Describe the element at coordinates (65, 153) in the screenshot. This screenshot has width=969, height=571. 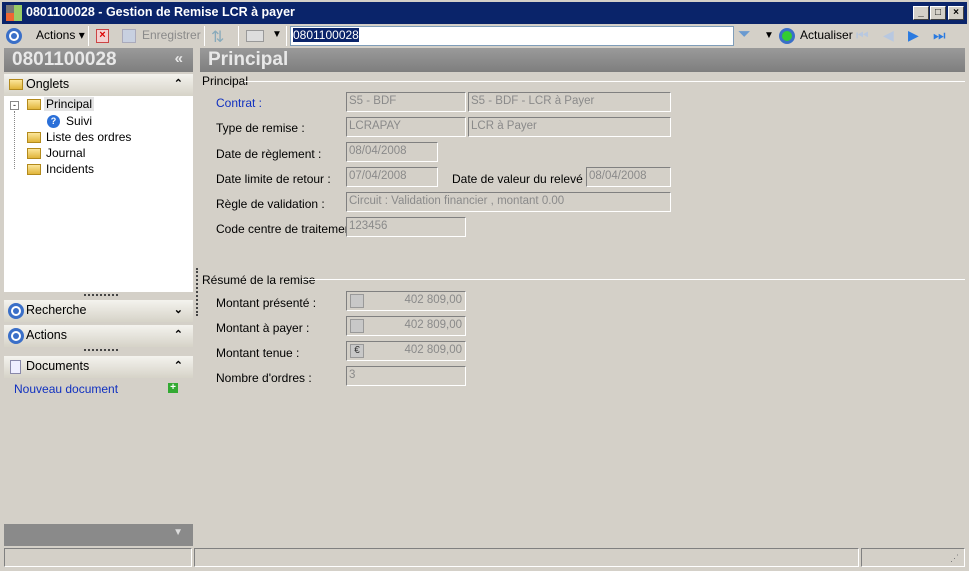
I see `tree-item-journal: Journal` at that location.